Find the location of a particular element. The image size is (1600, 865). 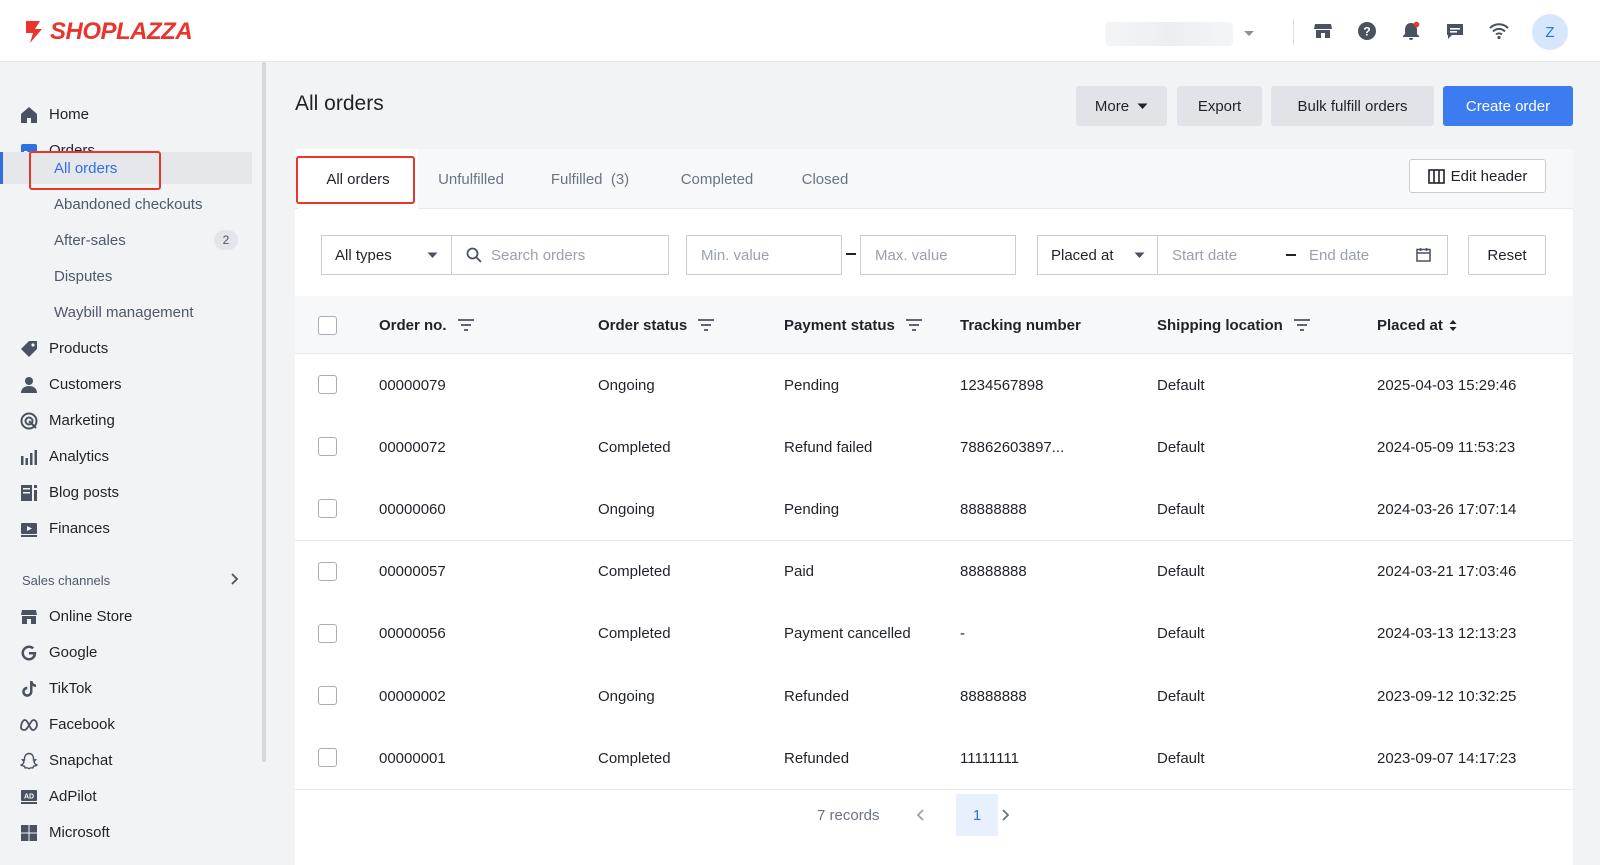

sidebar-subitem-abandoned-checkouts: Abandoned checkouts is located at coordinates (126, 204).